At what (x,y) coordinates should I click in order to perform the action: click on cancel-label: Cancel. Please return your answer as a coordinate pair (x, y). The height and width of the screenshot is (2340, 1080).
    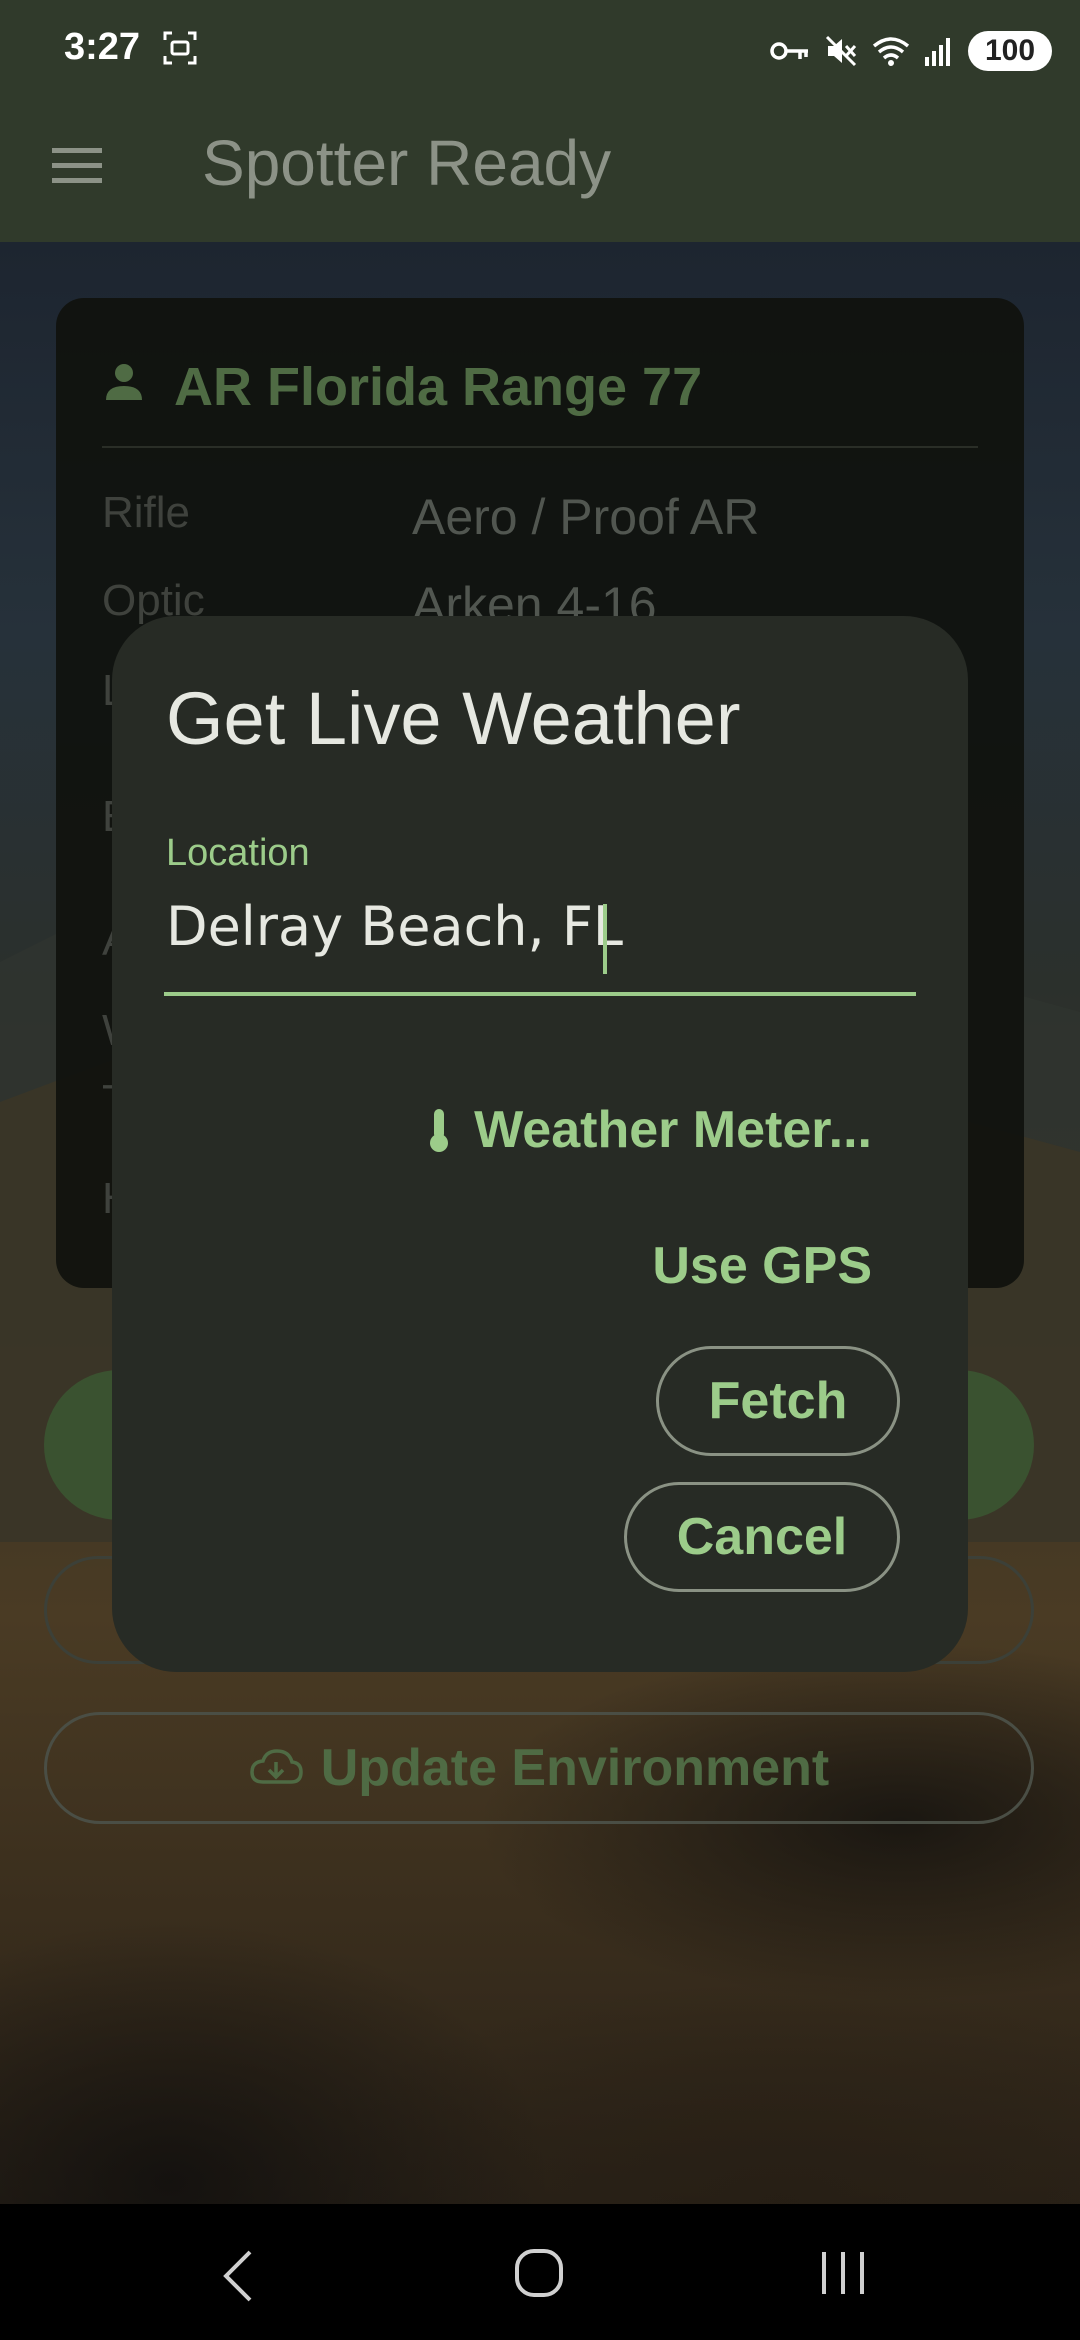
    Looking at the image, I should click on (762, 1537).